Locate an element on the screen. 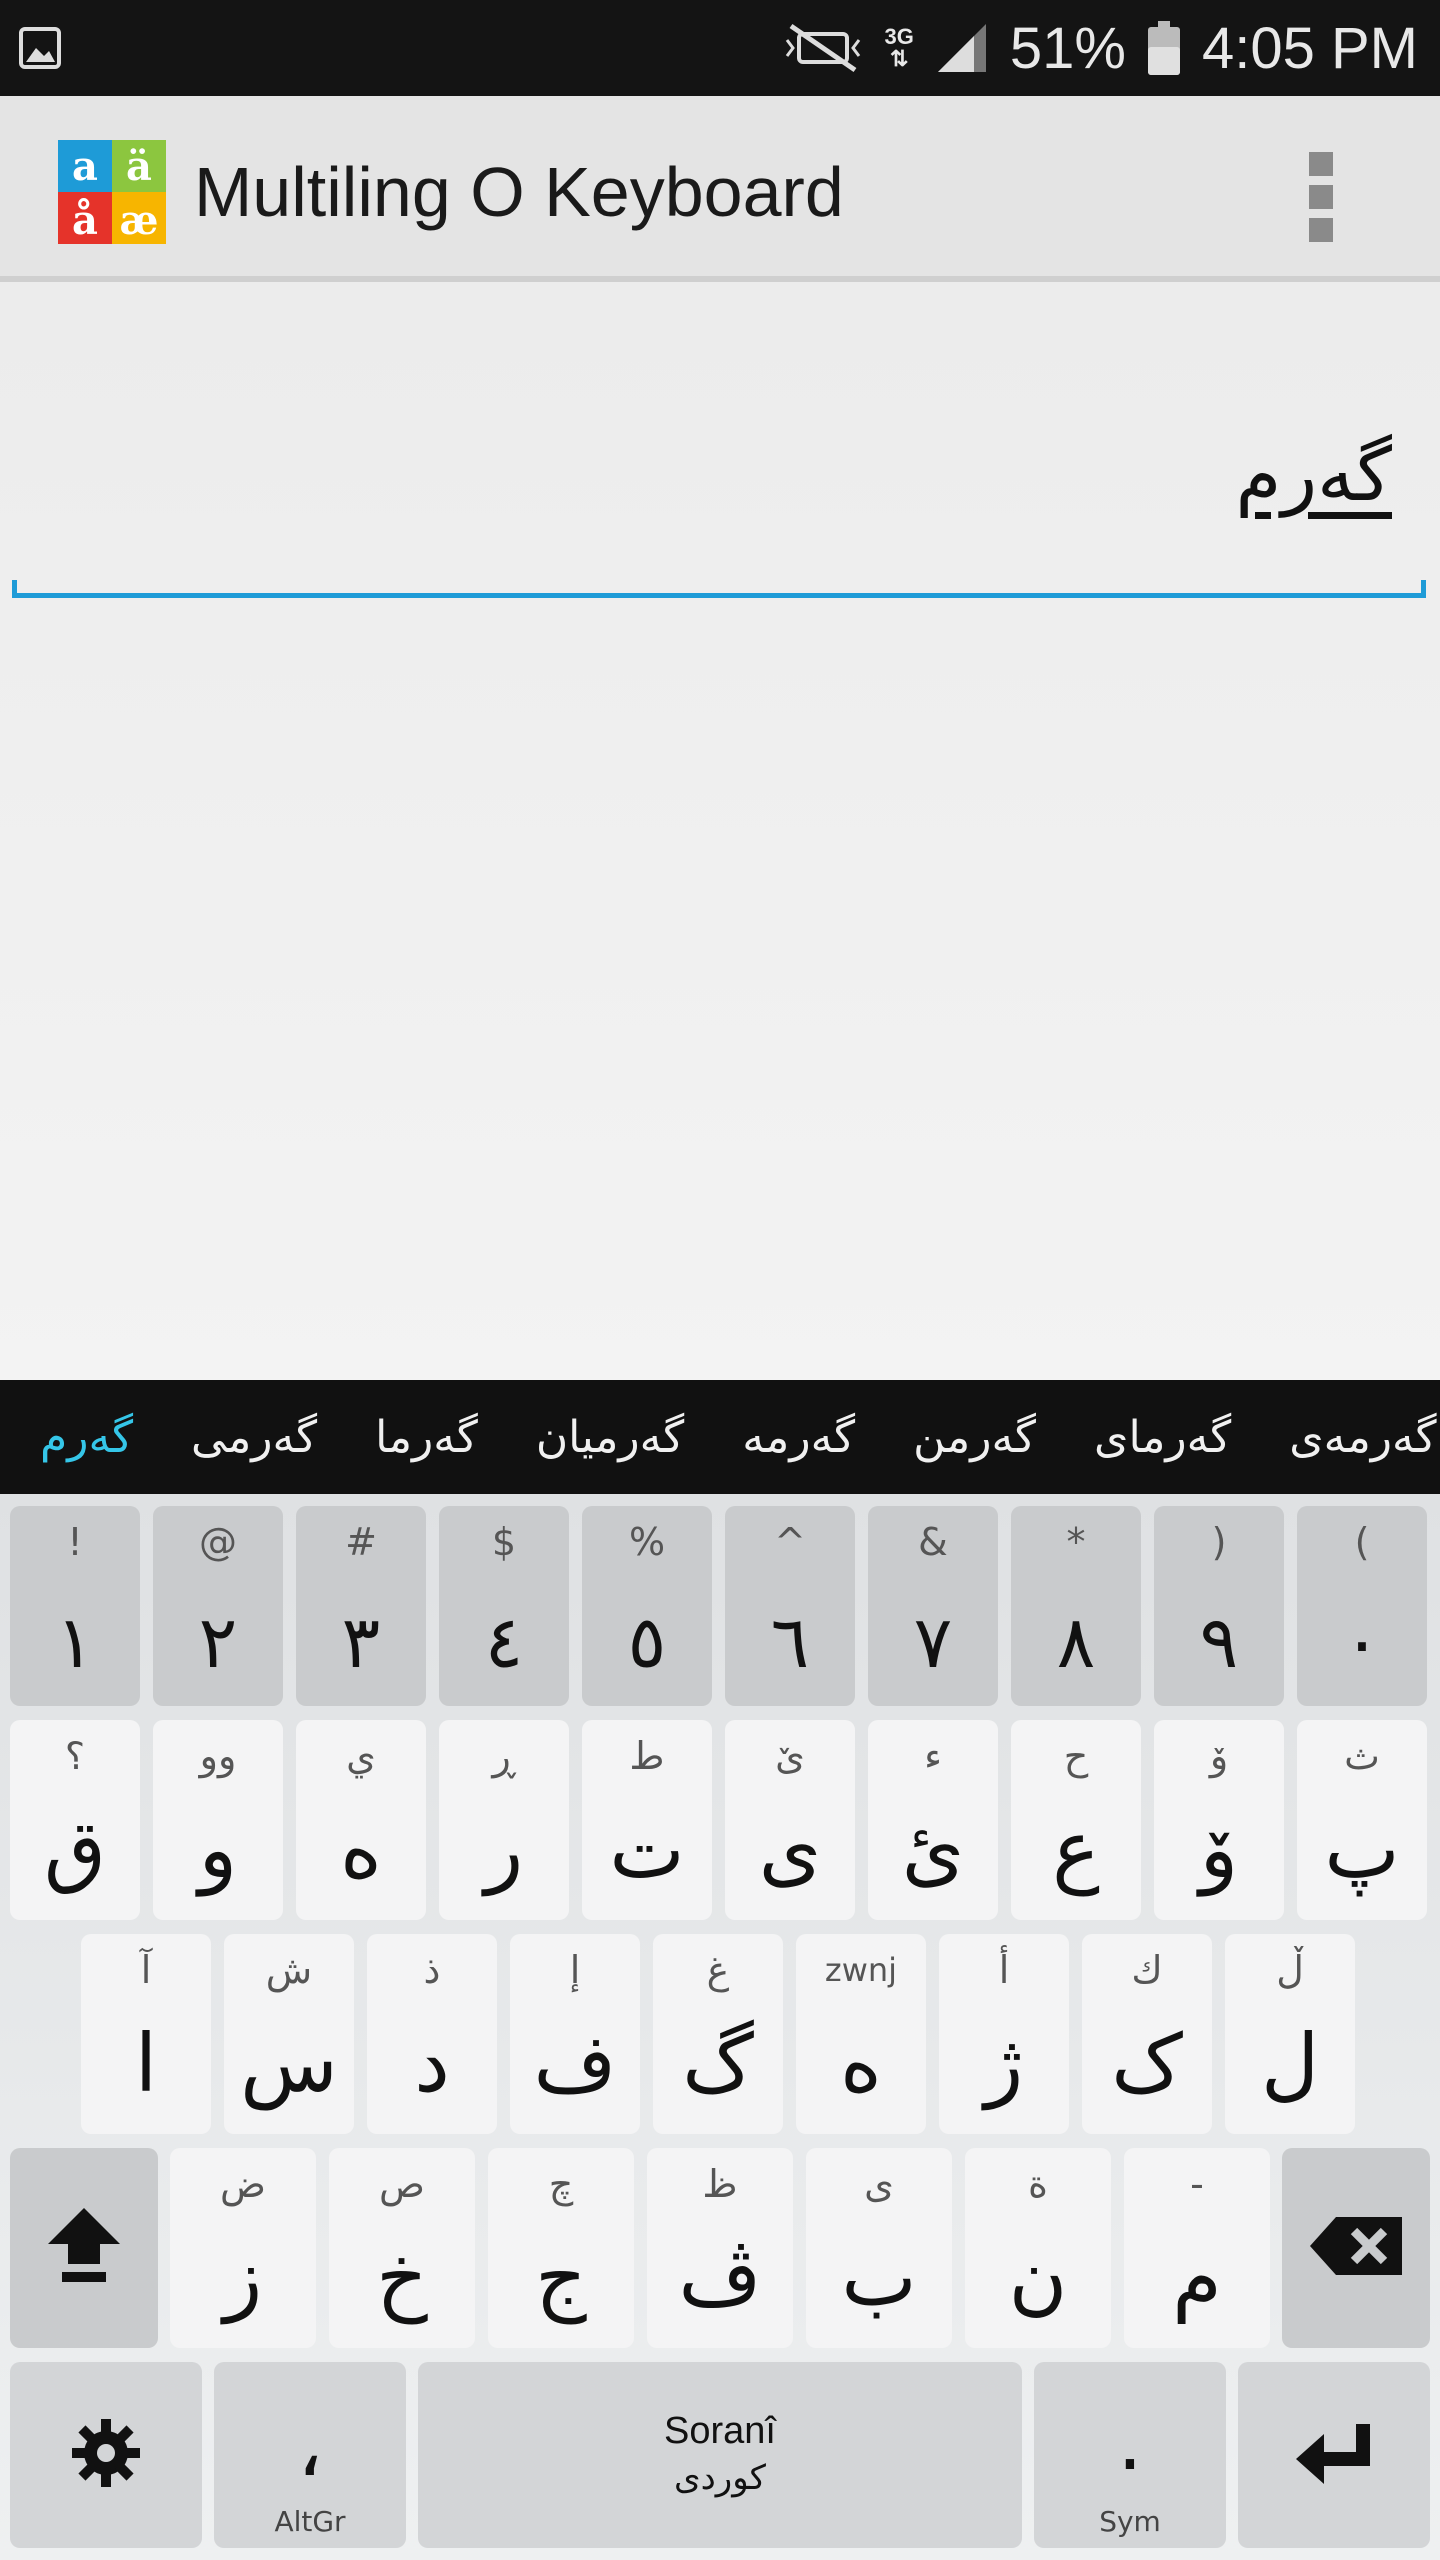 The image size is (1440, 2560). key-letter: ۆ ۆ is located at coordinates (1219, 1820).